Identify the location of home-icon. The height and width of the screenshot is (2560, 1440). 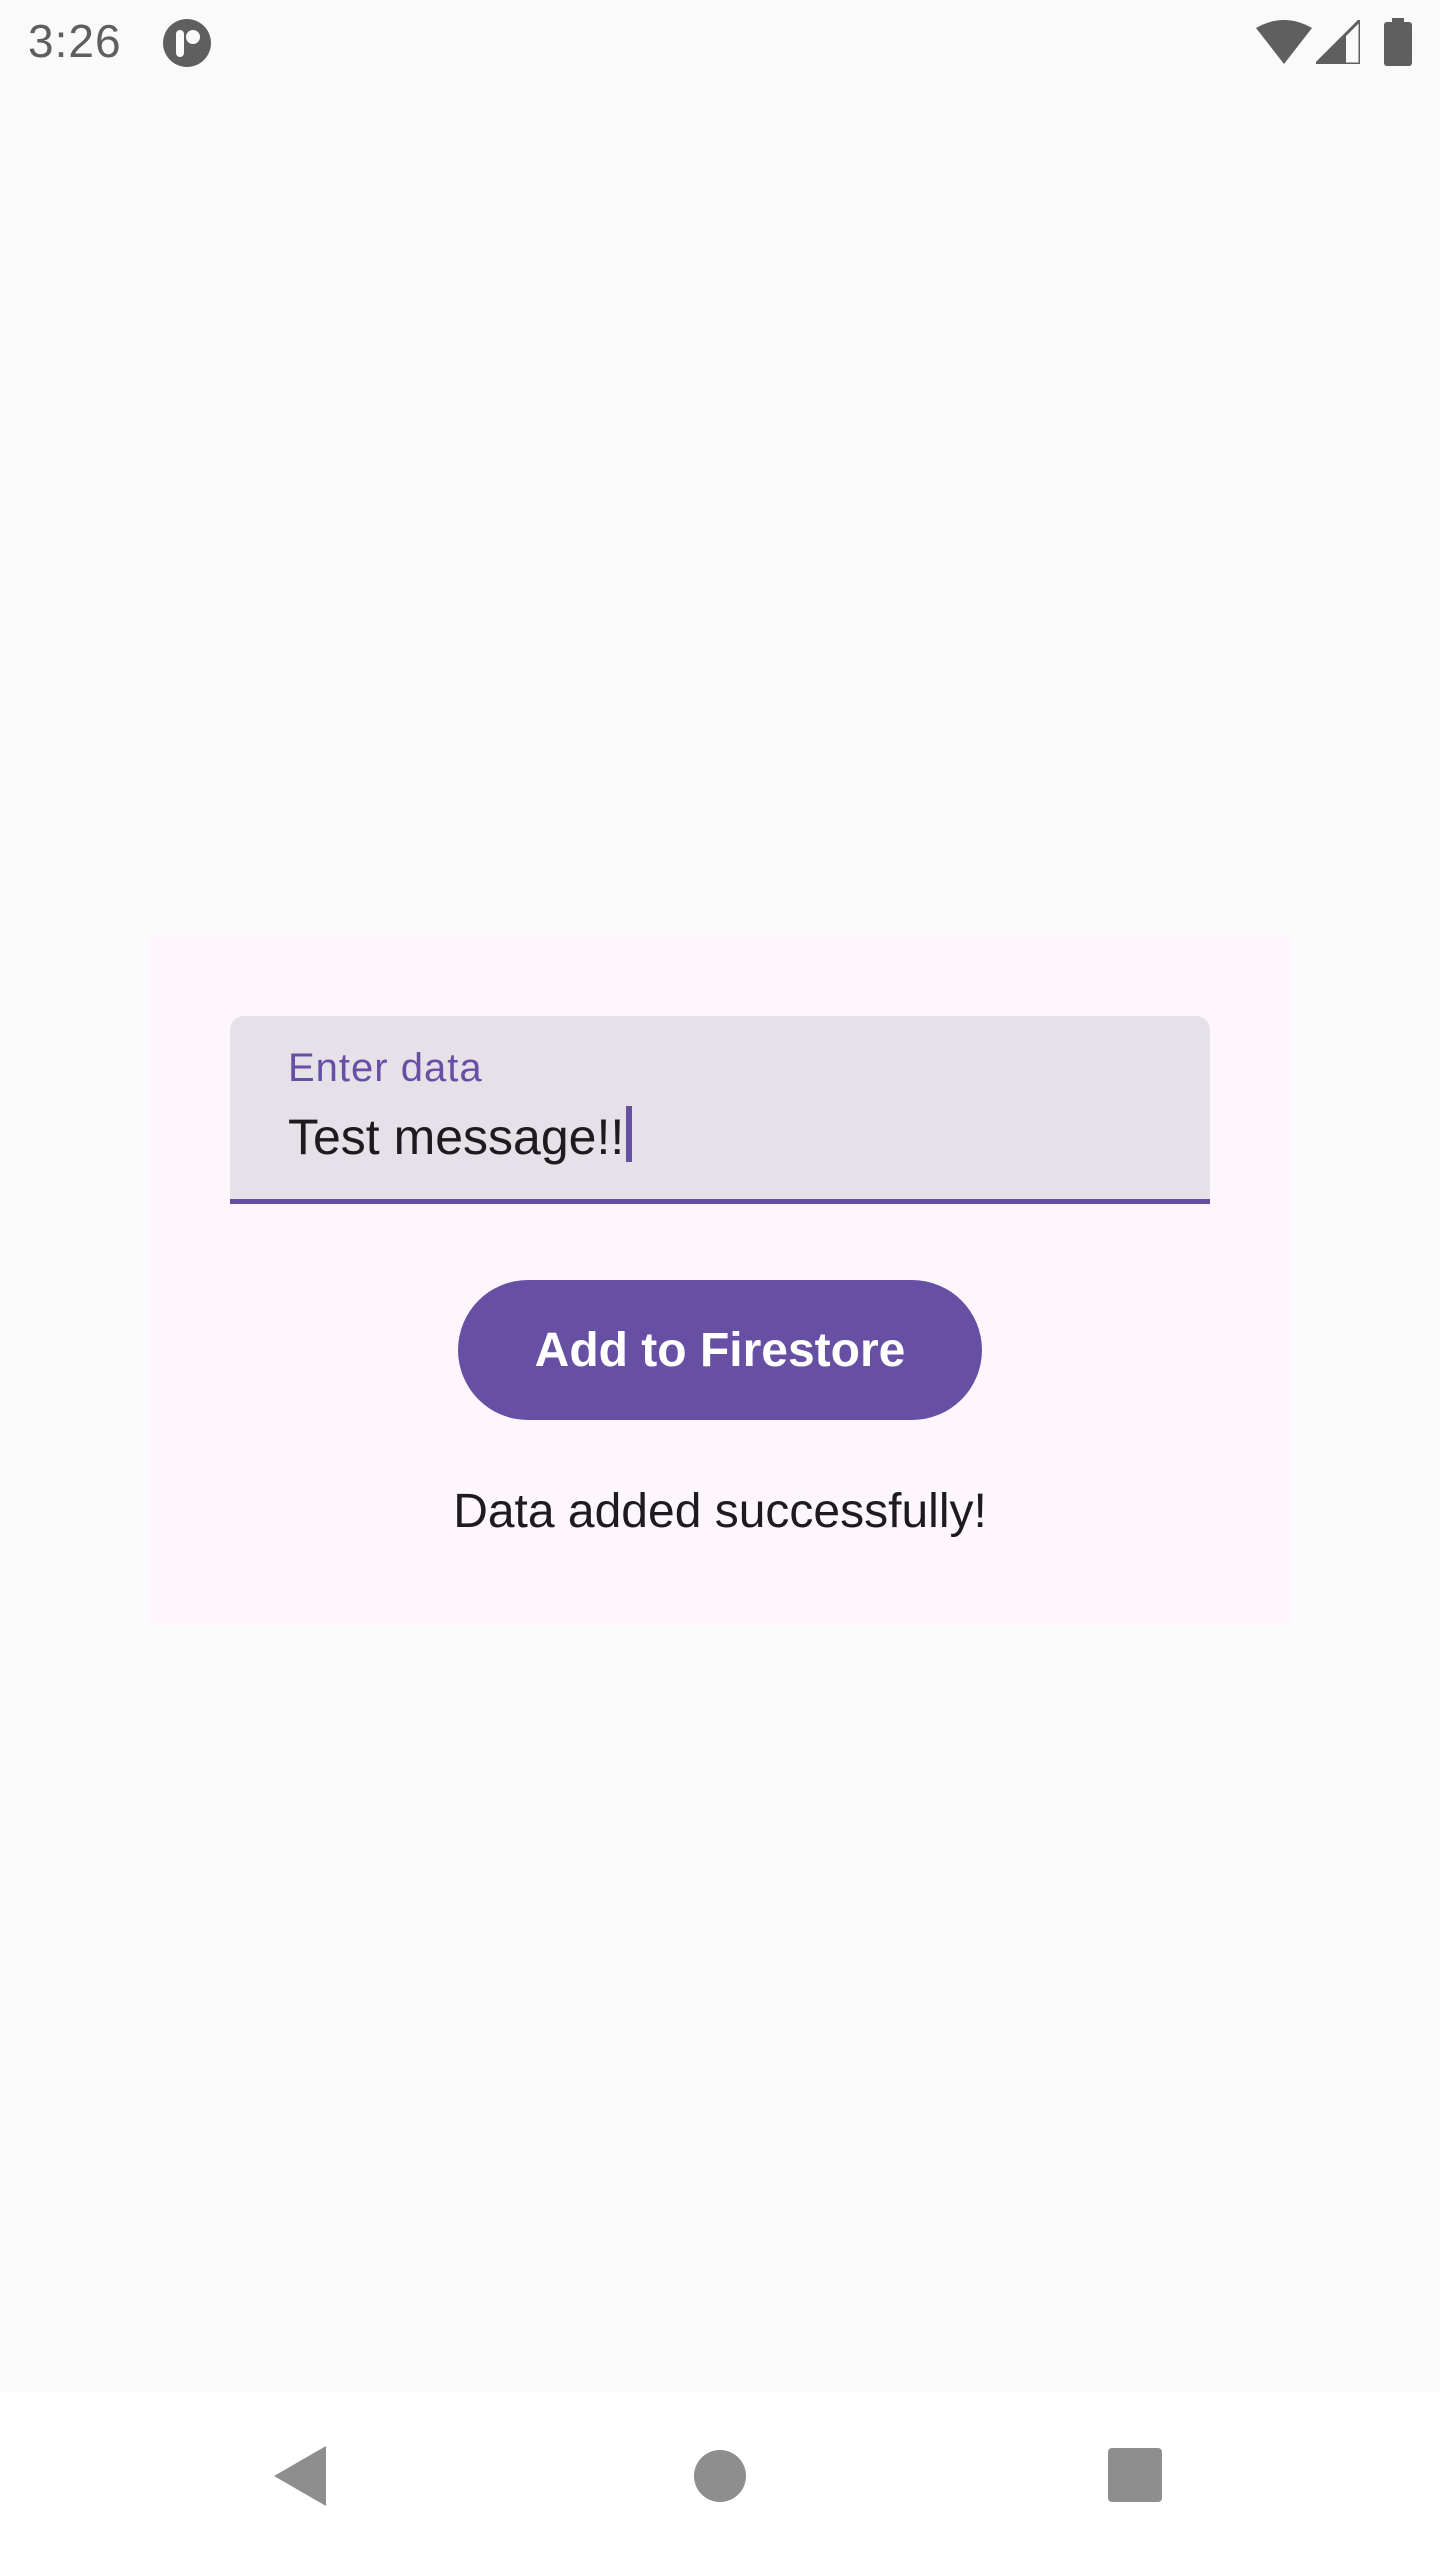
(720, 2476).